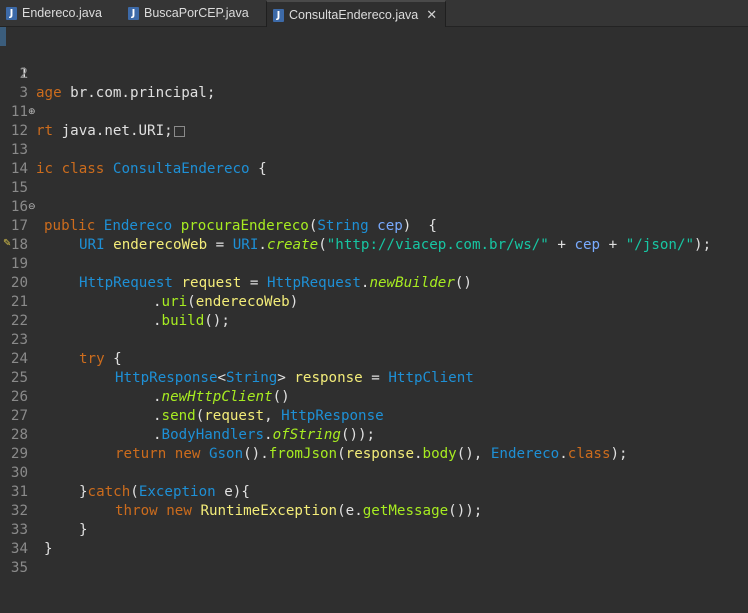 This screenshot has width=748, height=613. Describe the element at coordinates (374, 539) in the screenshot. I see `code-line: 34` at that location.